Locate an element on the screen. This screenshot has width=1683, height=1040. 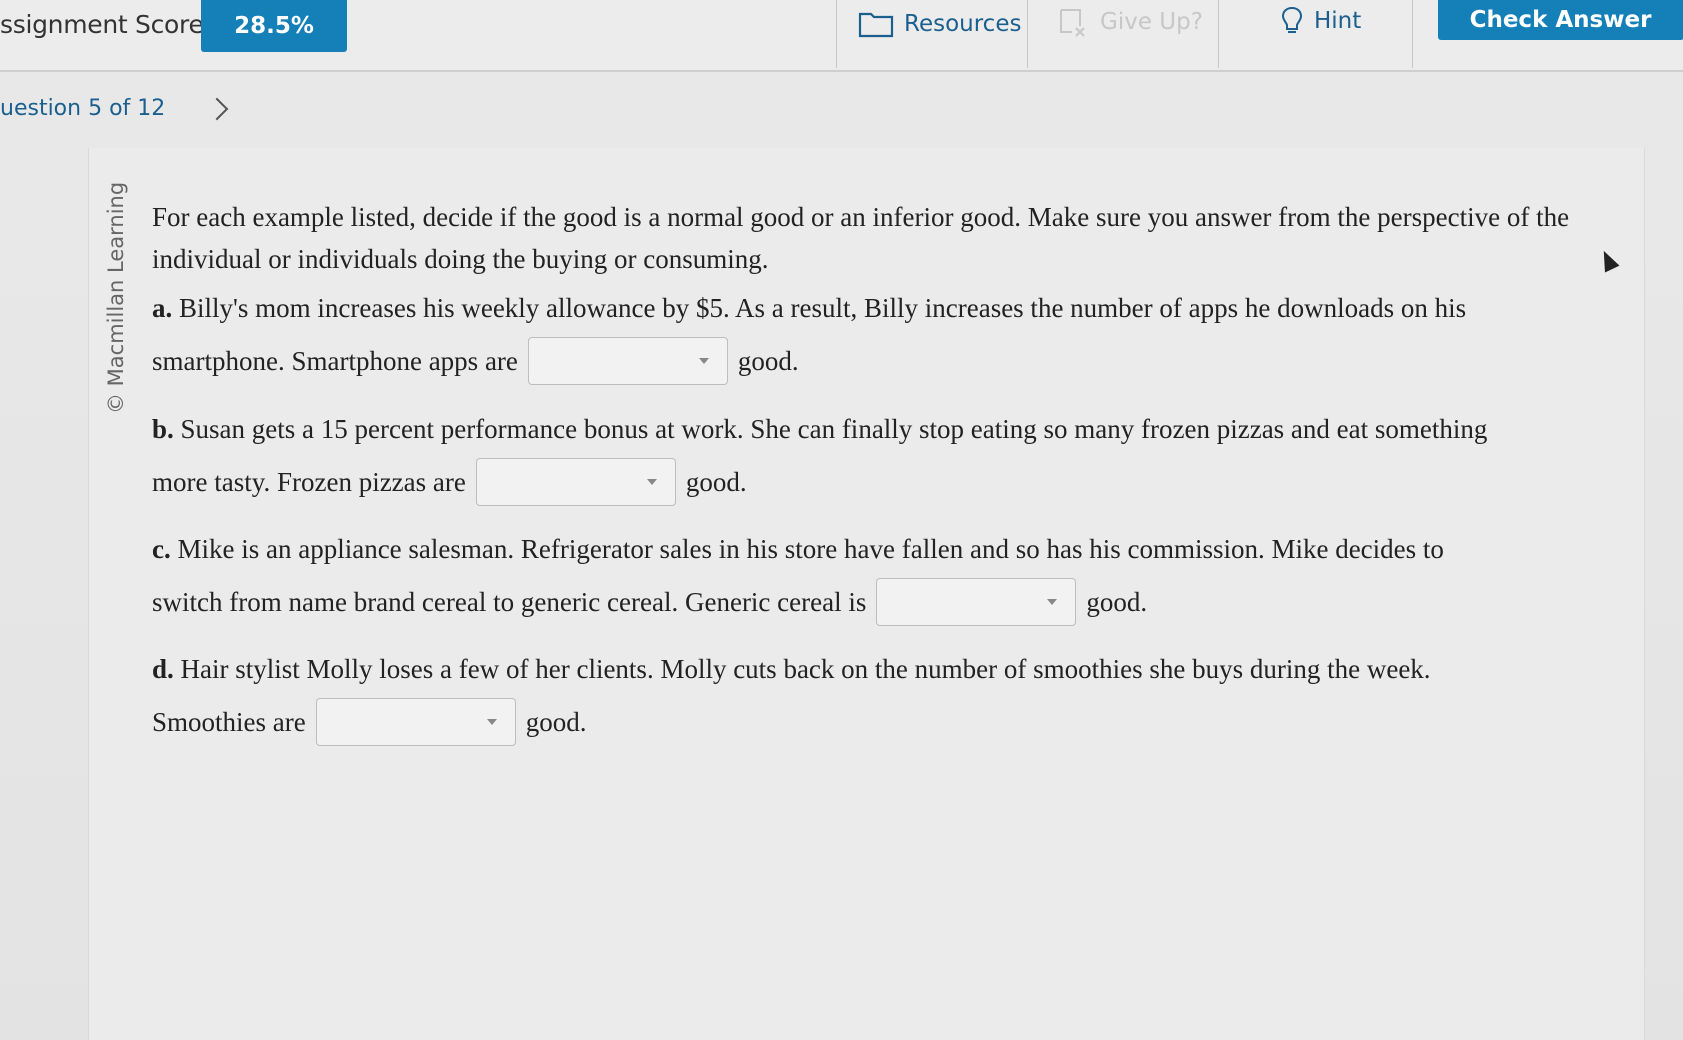
part-letter: a. is located at coordinates (162, 308).